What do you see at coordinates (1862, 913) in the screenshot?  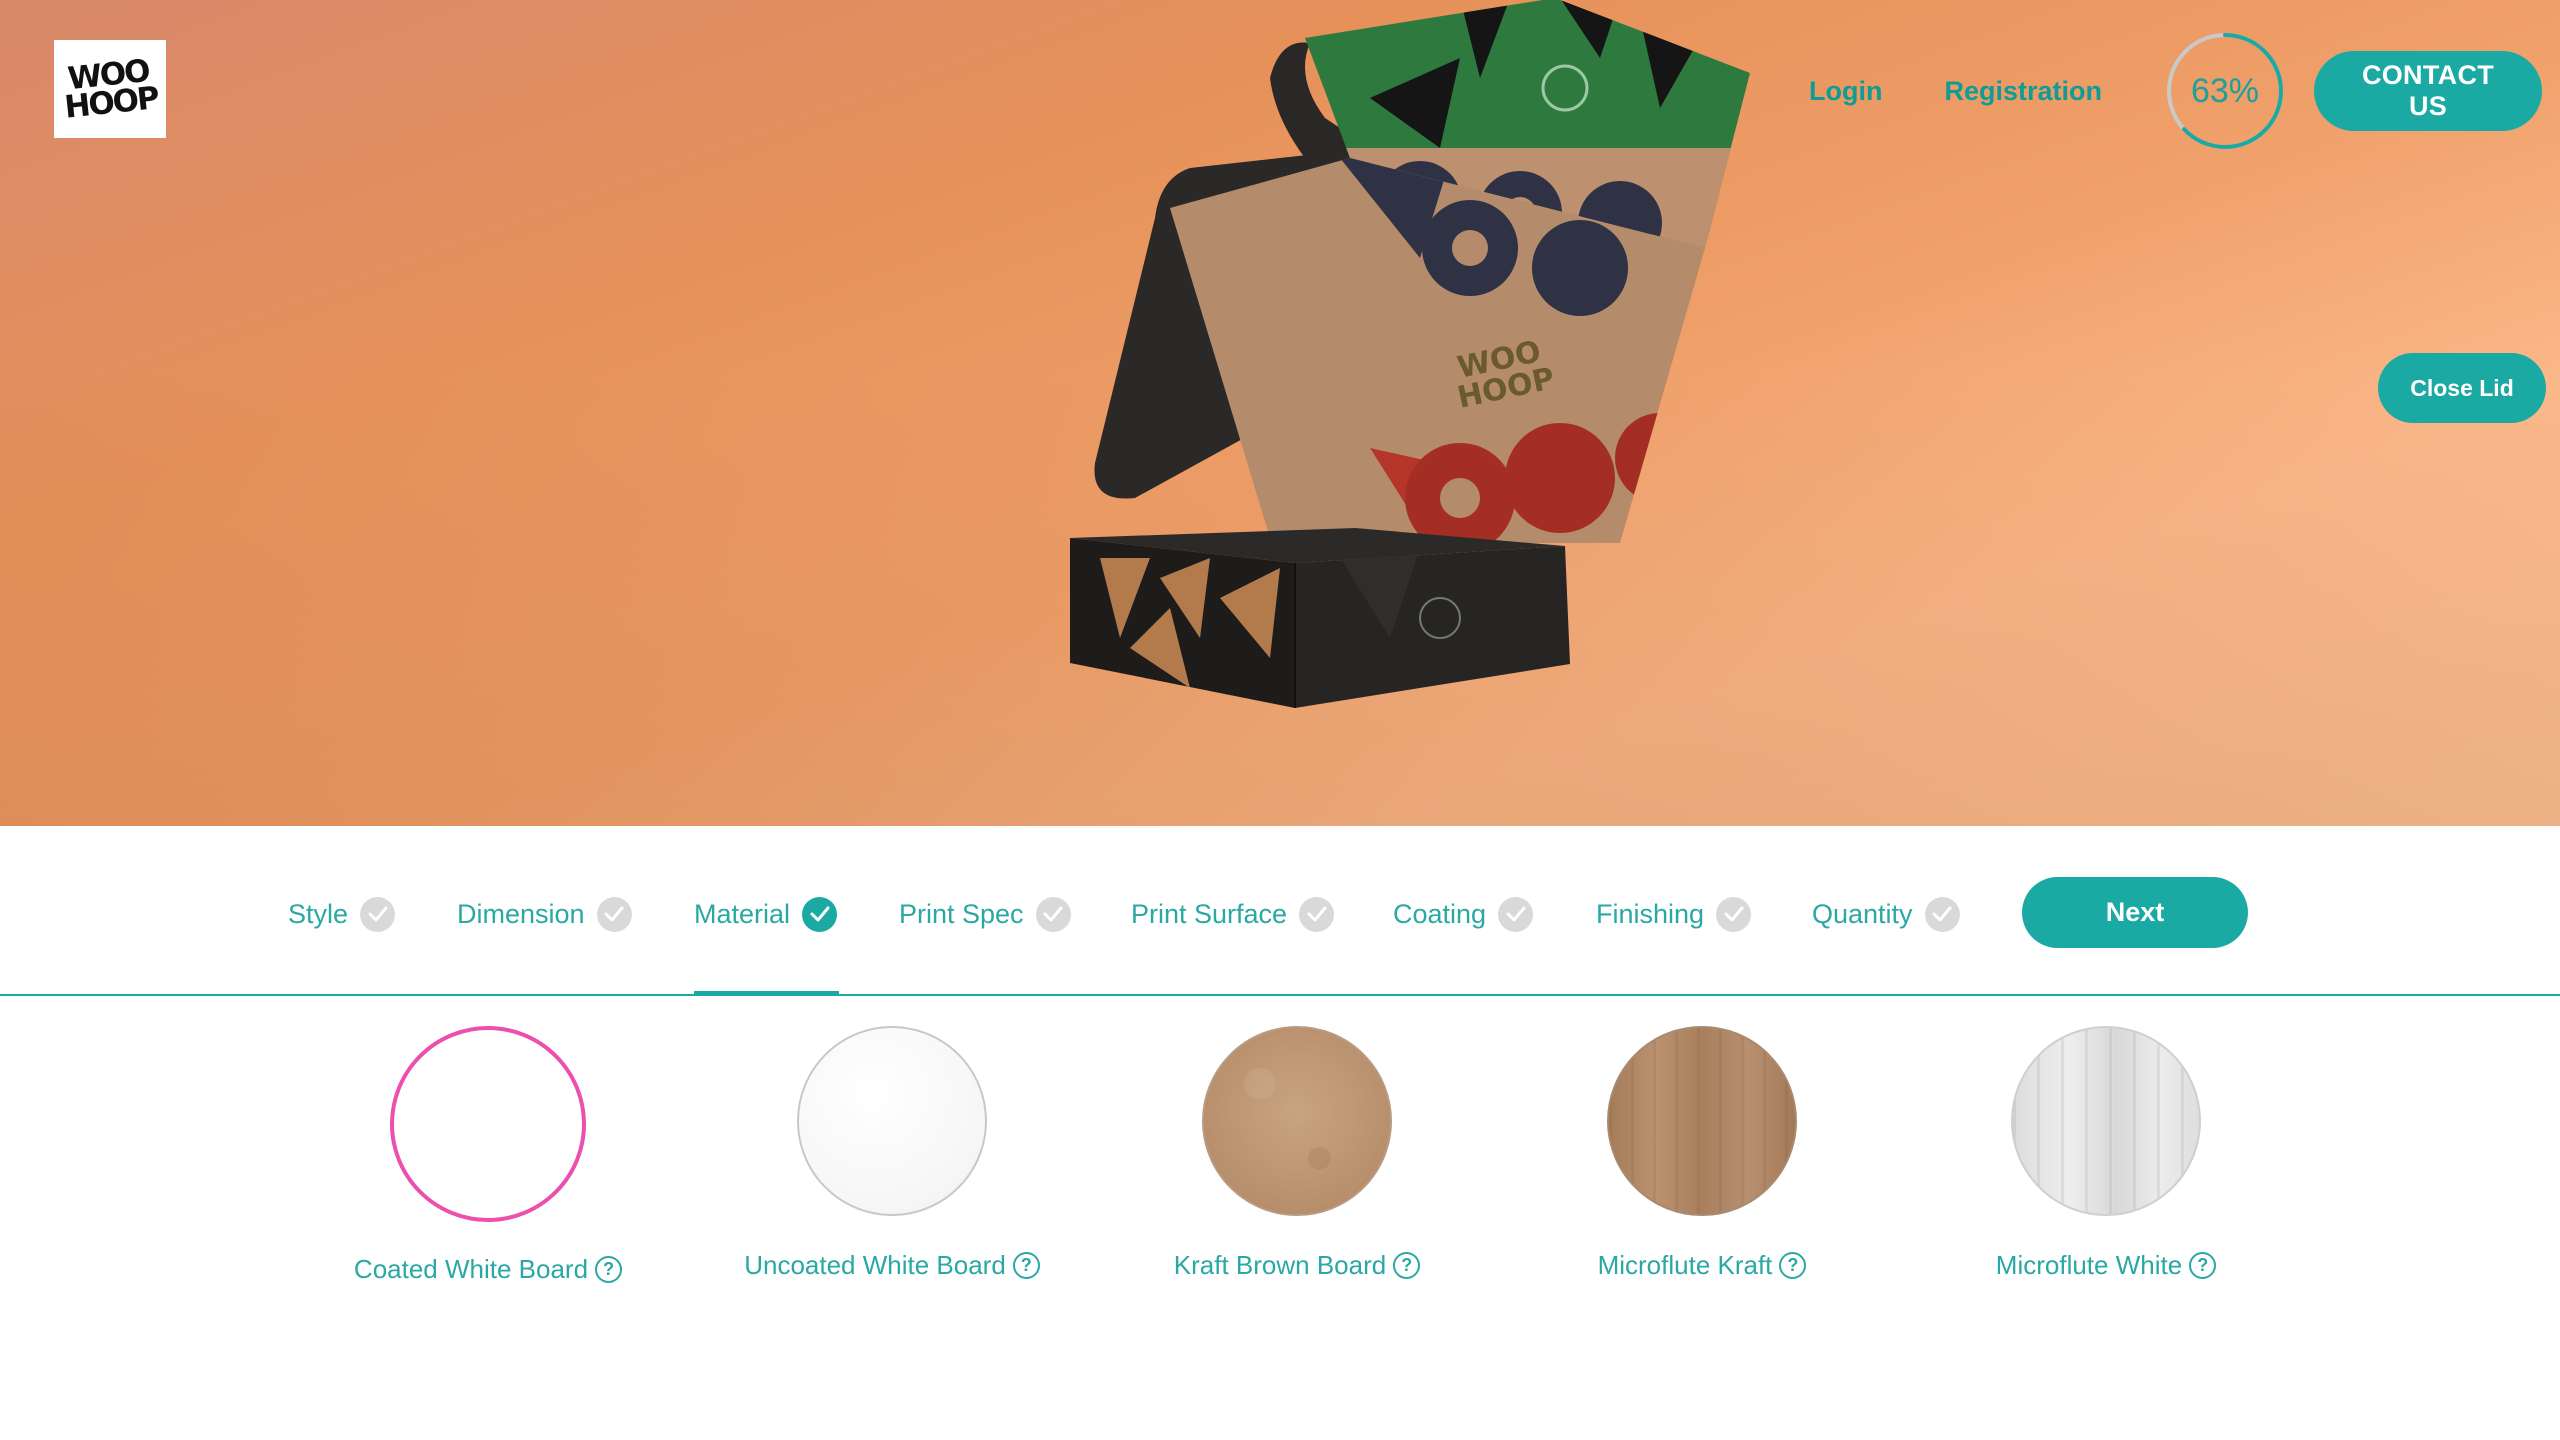 I see `step-label: Quantity` at bounding box center [1862, 913].